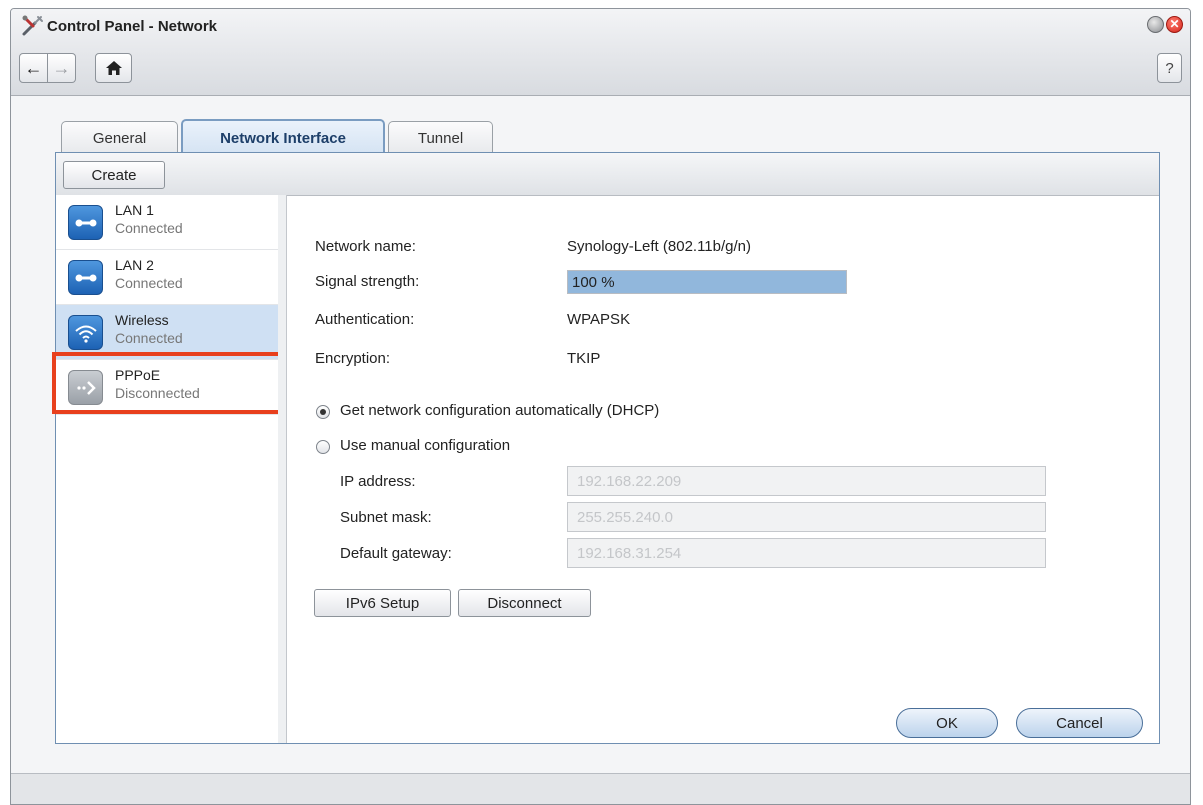  I want to click on arrow-left-icon: ←, so click(33, 67).